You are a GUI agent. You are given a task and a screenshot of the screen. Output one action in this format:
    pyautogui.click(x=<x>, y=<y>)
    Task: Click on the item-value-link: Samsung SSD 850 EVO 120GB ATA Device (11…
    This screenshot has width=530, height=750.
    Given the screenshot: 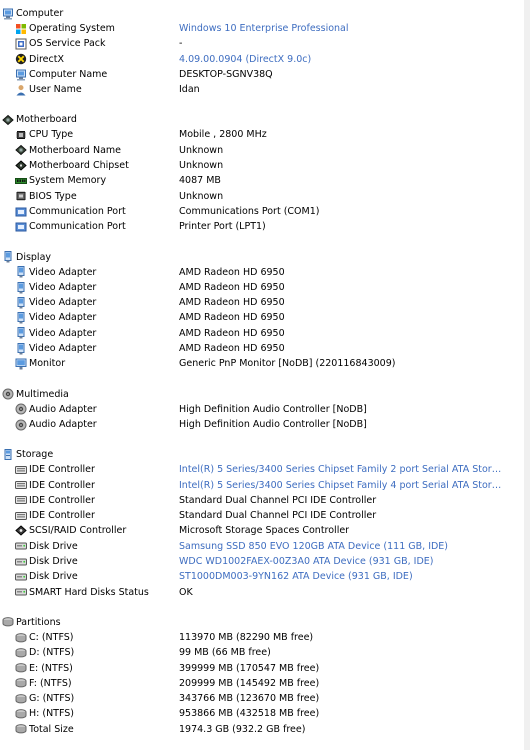 What is the action you would take?
    pyautogui.click(x=341, y=546)
    